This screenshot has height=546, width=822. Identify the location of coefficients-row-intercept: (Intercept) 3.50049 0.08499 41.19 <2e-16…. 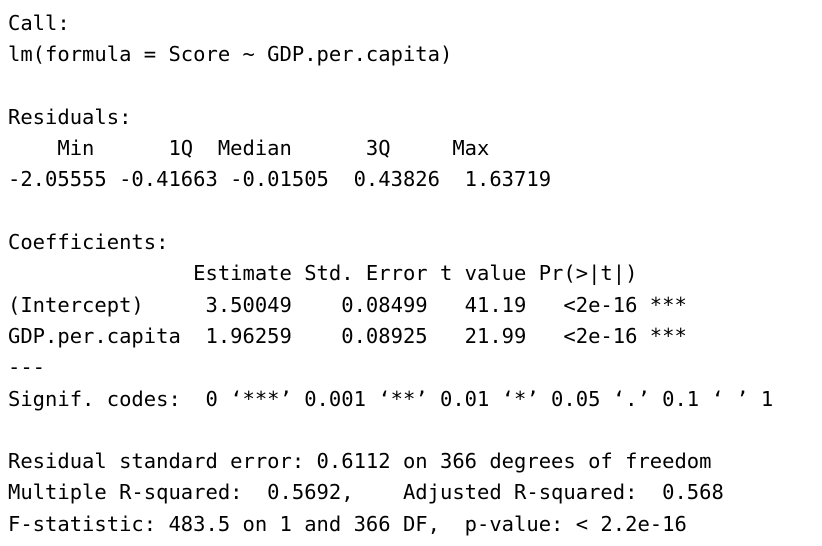
(347, 304).